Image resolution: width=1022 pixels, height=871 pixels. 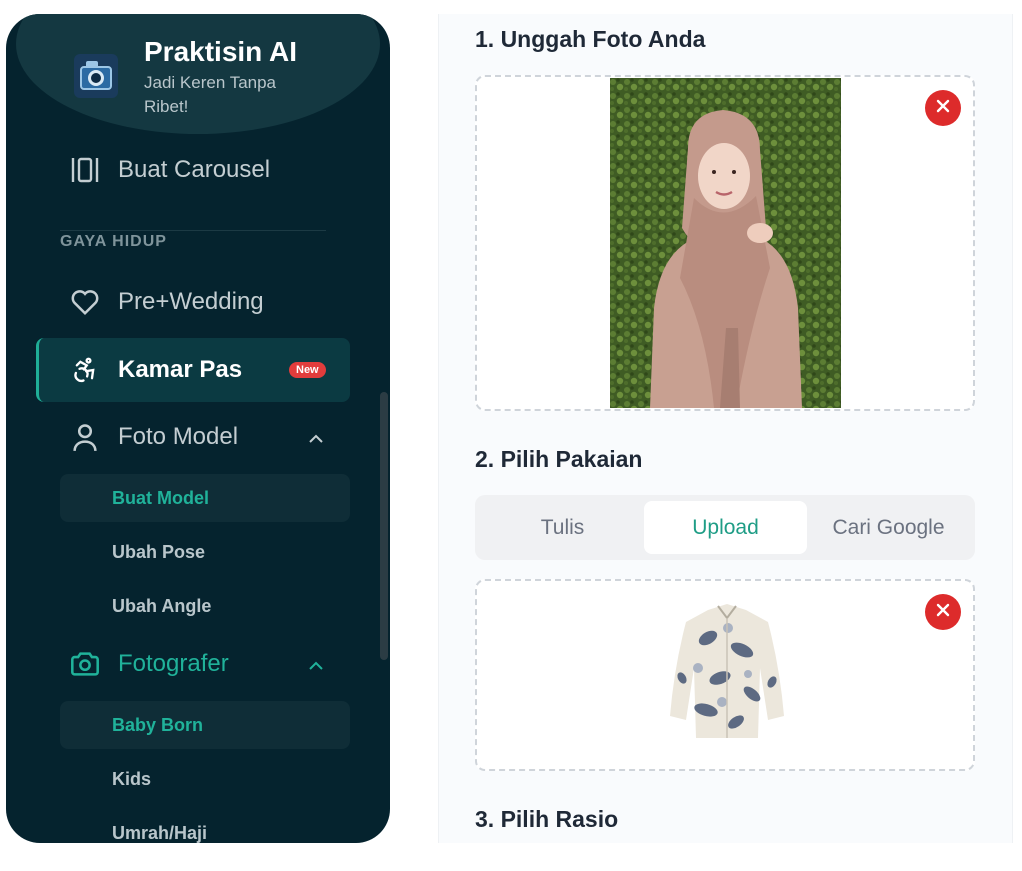 I want to click on sidebar-item-label: Fotografer, so click(x=173, y=663).